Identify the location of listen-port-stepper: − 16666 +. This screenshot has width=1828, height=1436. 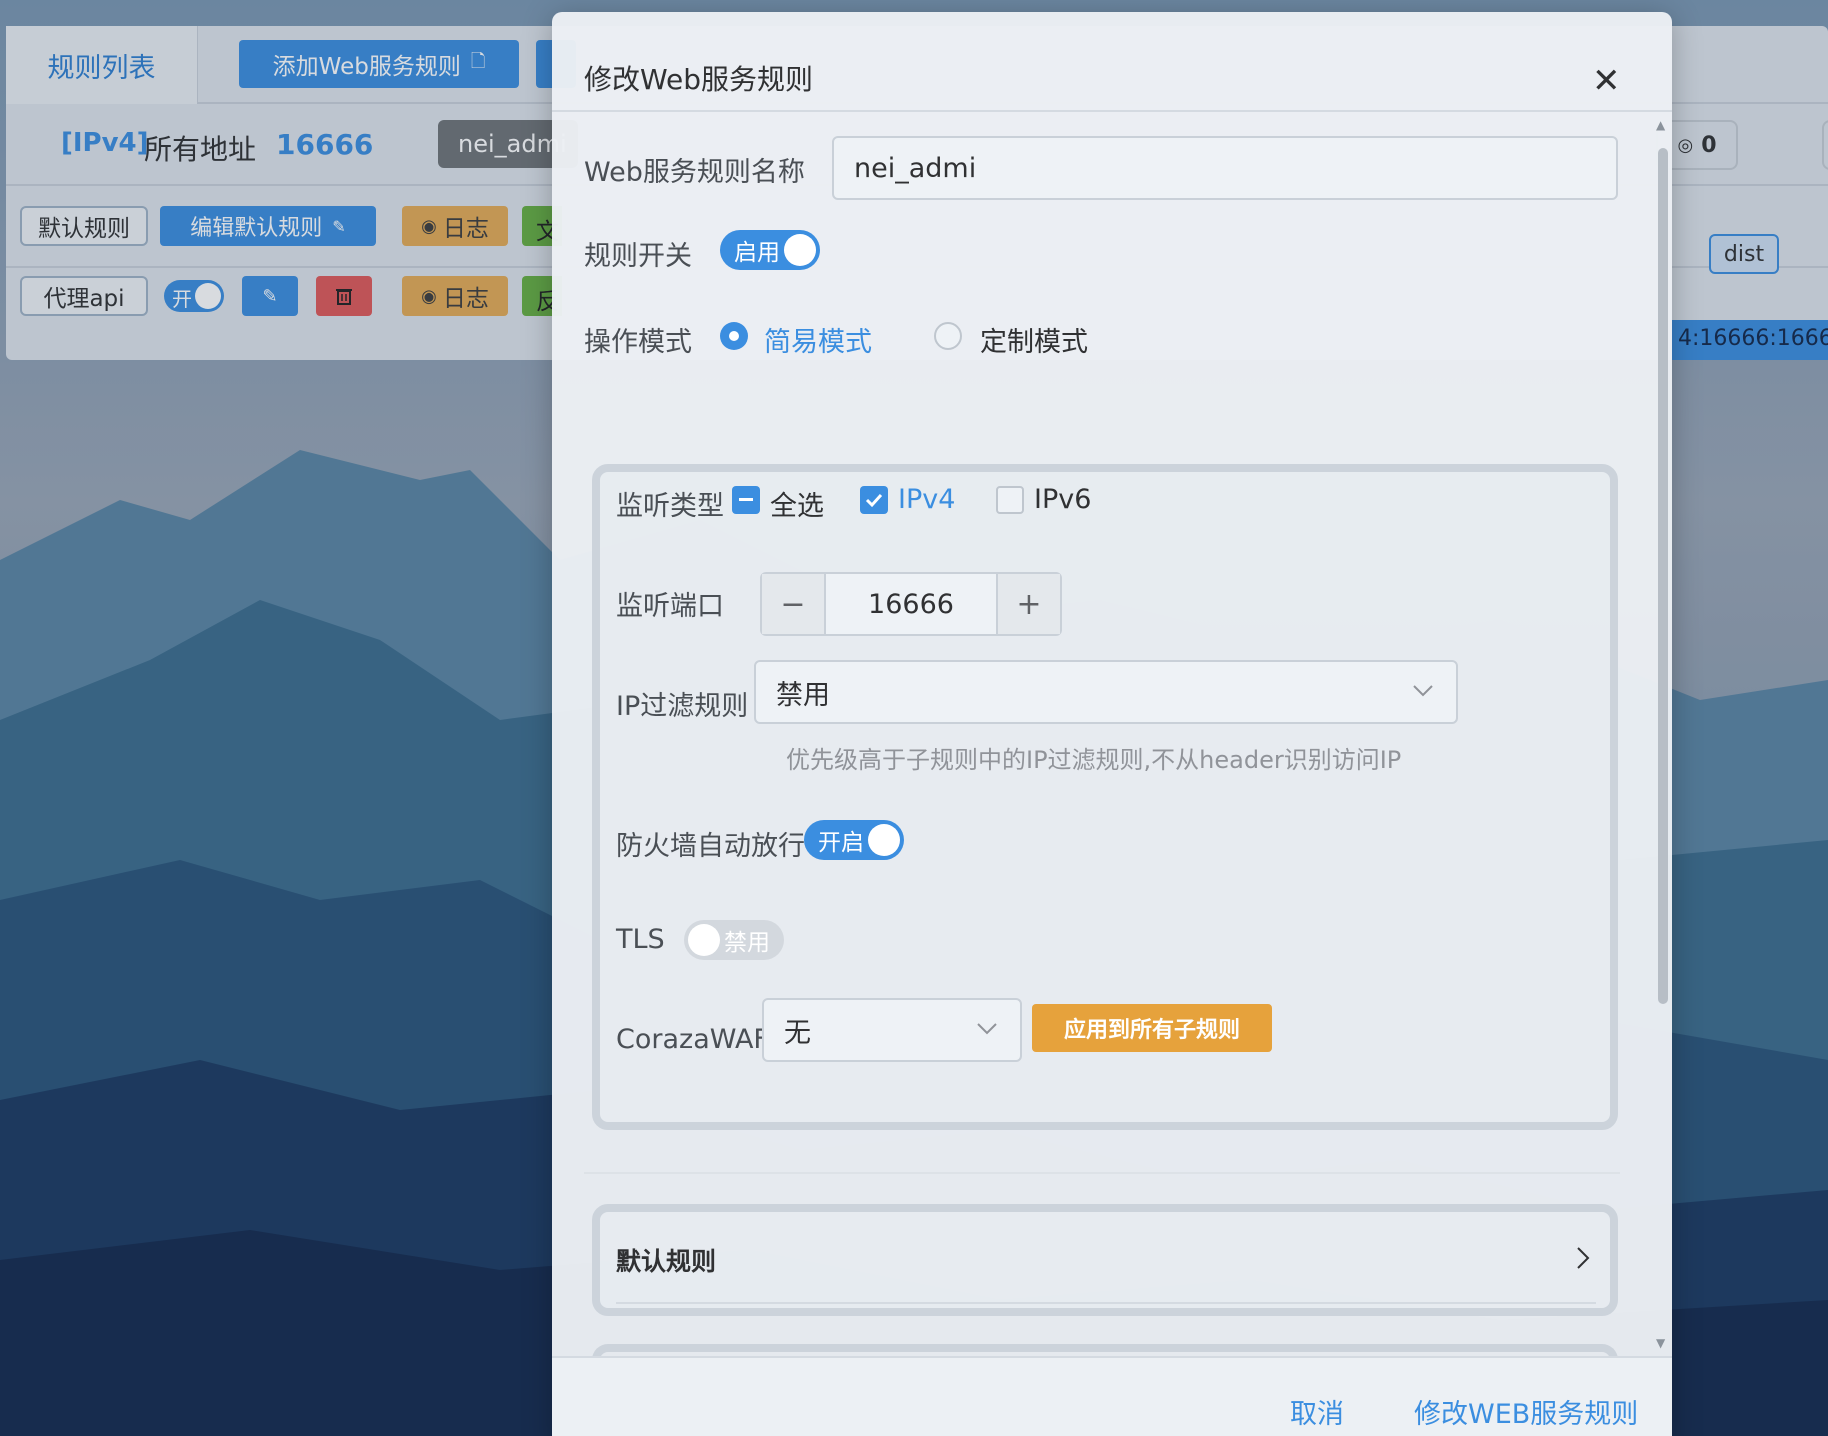
(911, 604).